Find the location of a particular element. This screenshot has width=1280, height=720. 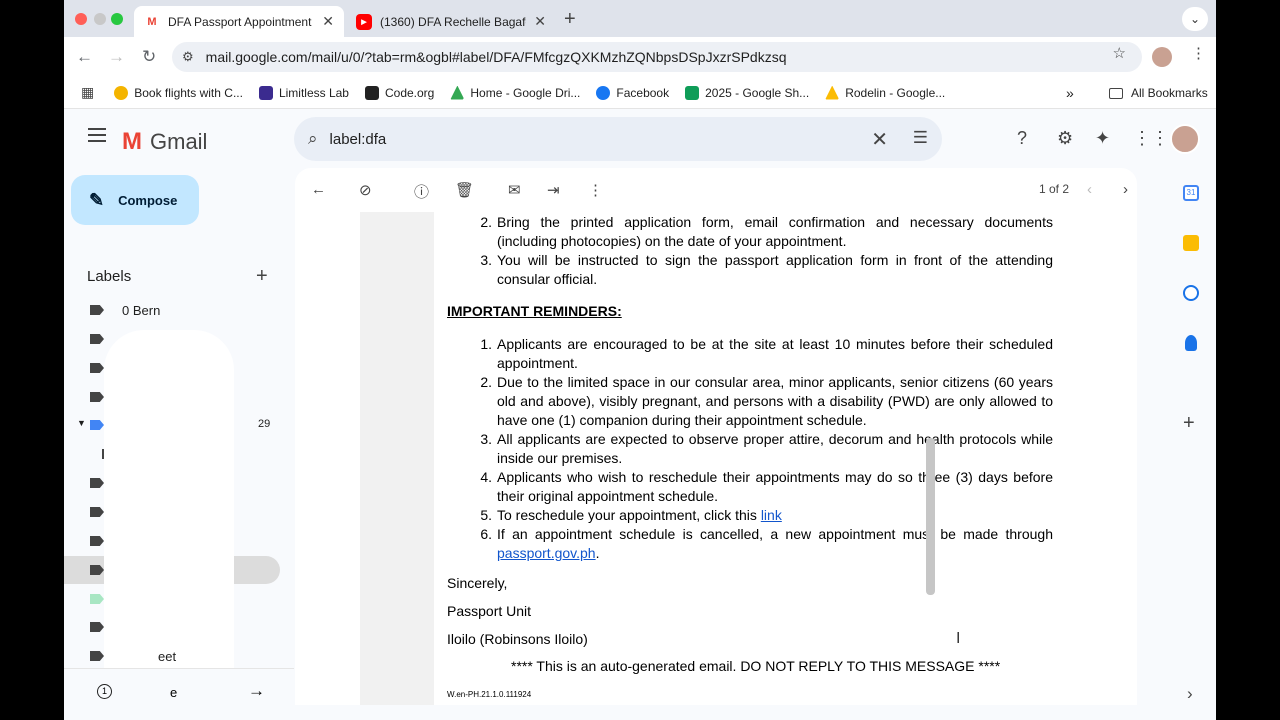

tab-title: DFA Passport Appointment Sy is located at coordinates (241, 21).